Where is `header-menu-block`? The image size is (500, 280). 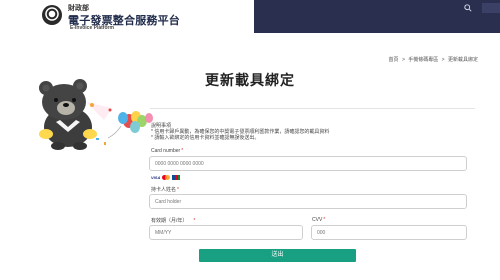
header-menu-block is located at coordinates (491, 8).